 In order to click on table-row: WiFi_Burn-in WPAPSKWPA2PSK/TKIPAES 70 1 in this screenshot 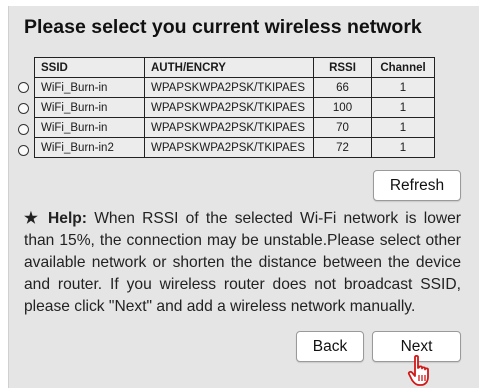, I will do `click(234, 127)`.